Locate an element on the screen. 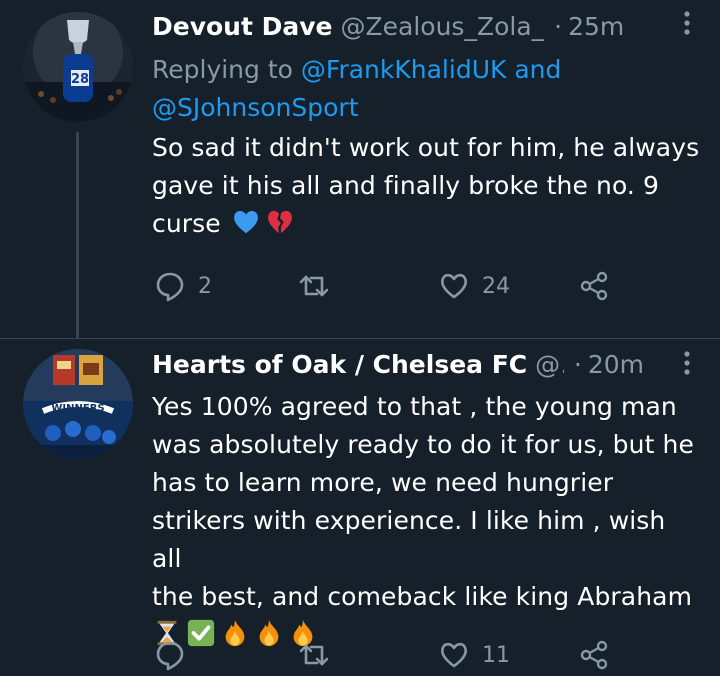 Image resolution: width=720 pixels, height=676 pixels. broken-heart-icon is located at coordinates (279, 222).